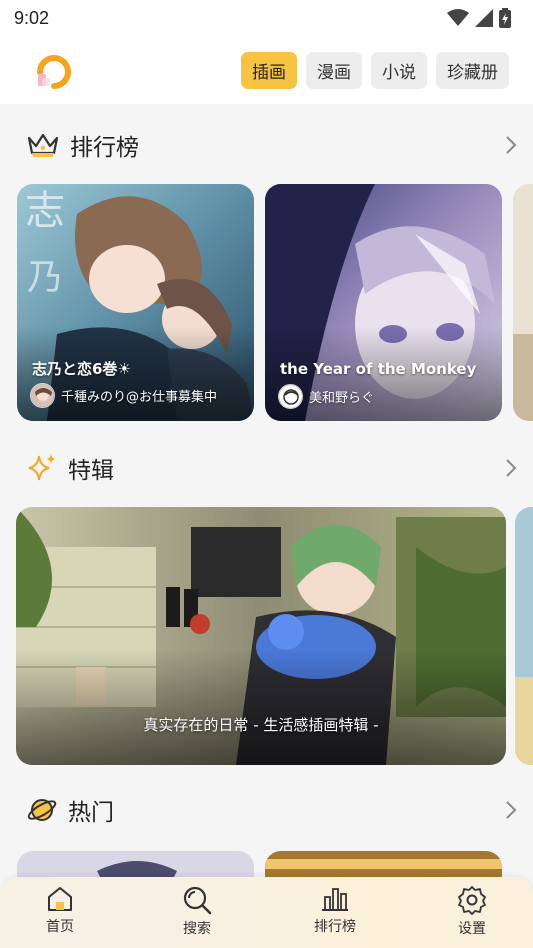  Describe the element at coordinates (472, 70) in the screenshot. I see `tab-collection: 珍藏册` at that location.